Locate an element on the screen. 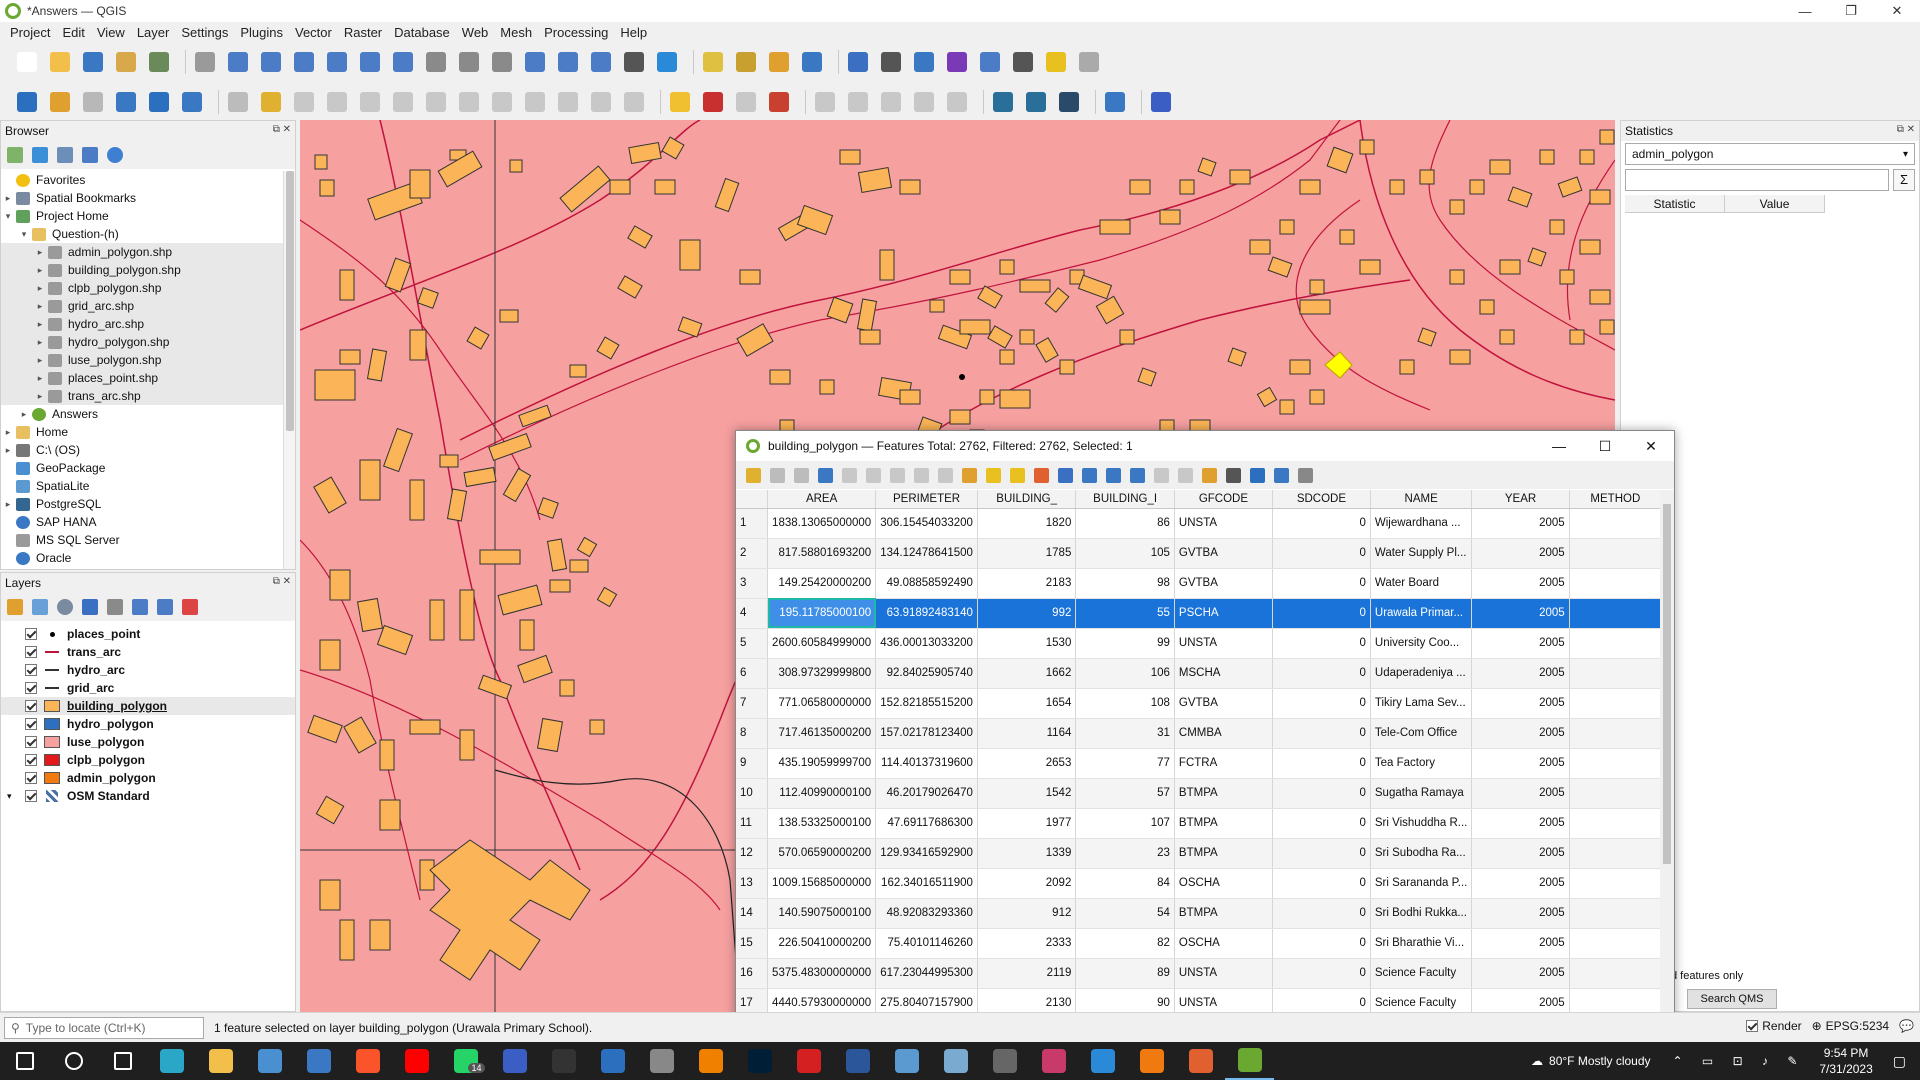 This screenshot has height=1080, width=1920. browser-item: ▸ places_point.shp is located at coordinates (142, 378).